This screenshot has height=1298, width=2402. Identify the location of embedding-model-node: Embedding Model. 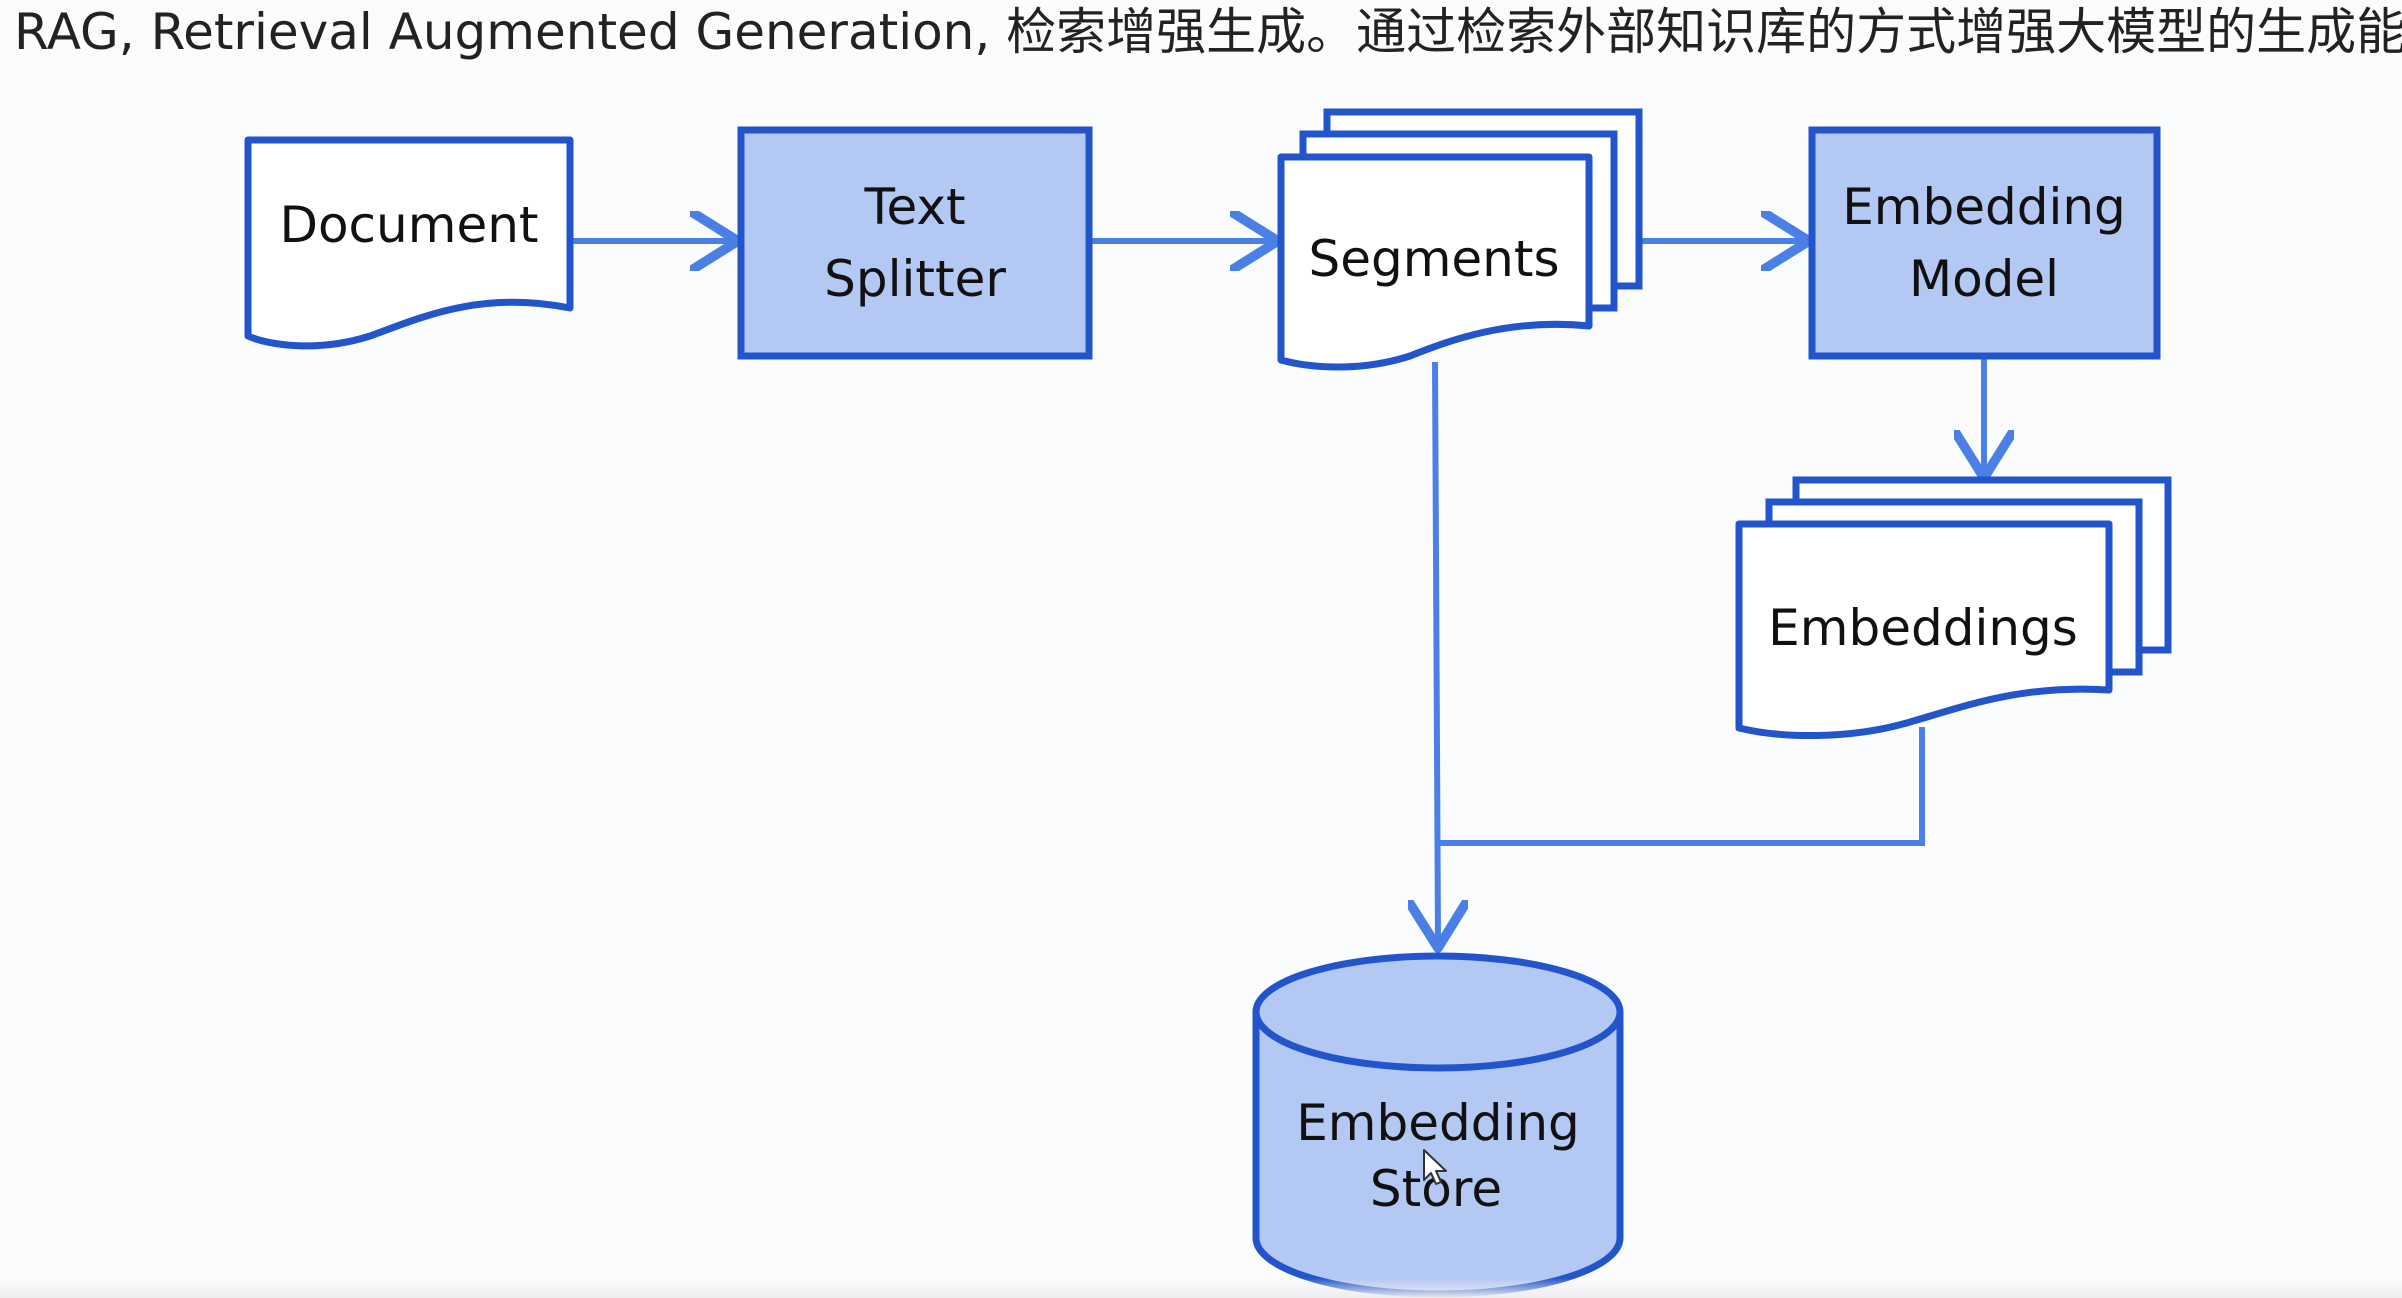
(1984, 243).